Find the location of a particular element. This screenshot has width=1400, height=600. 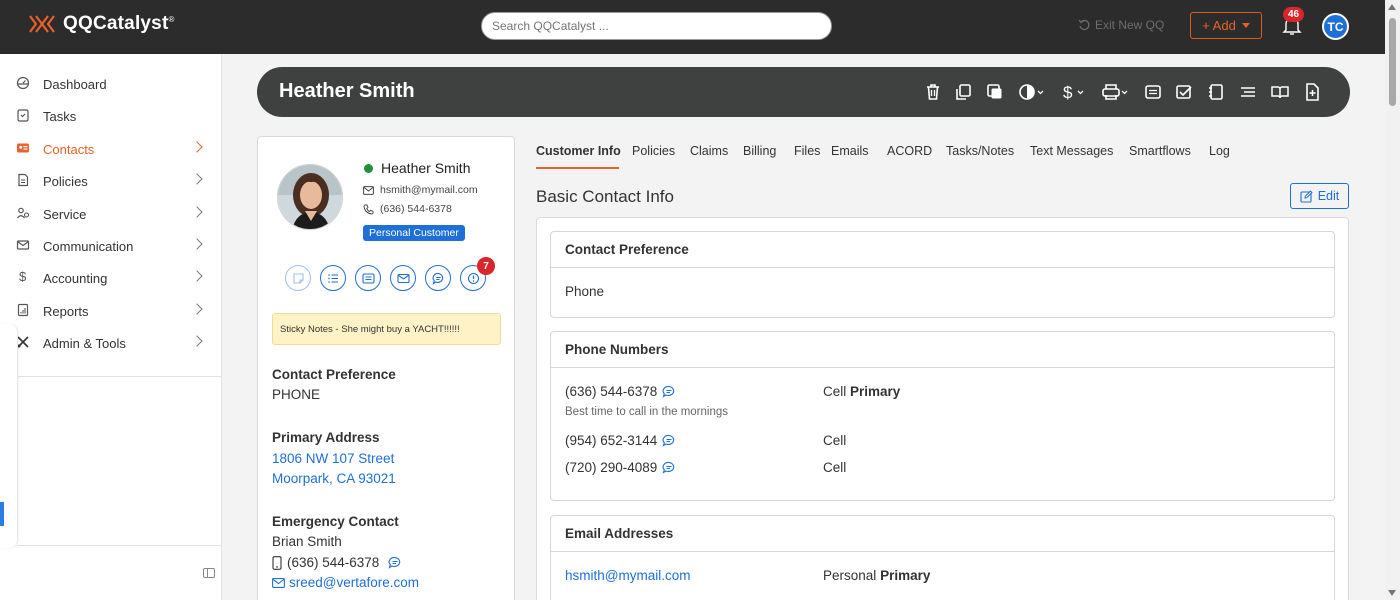

contact-photo is located at coordinates (310, 197).